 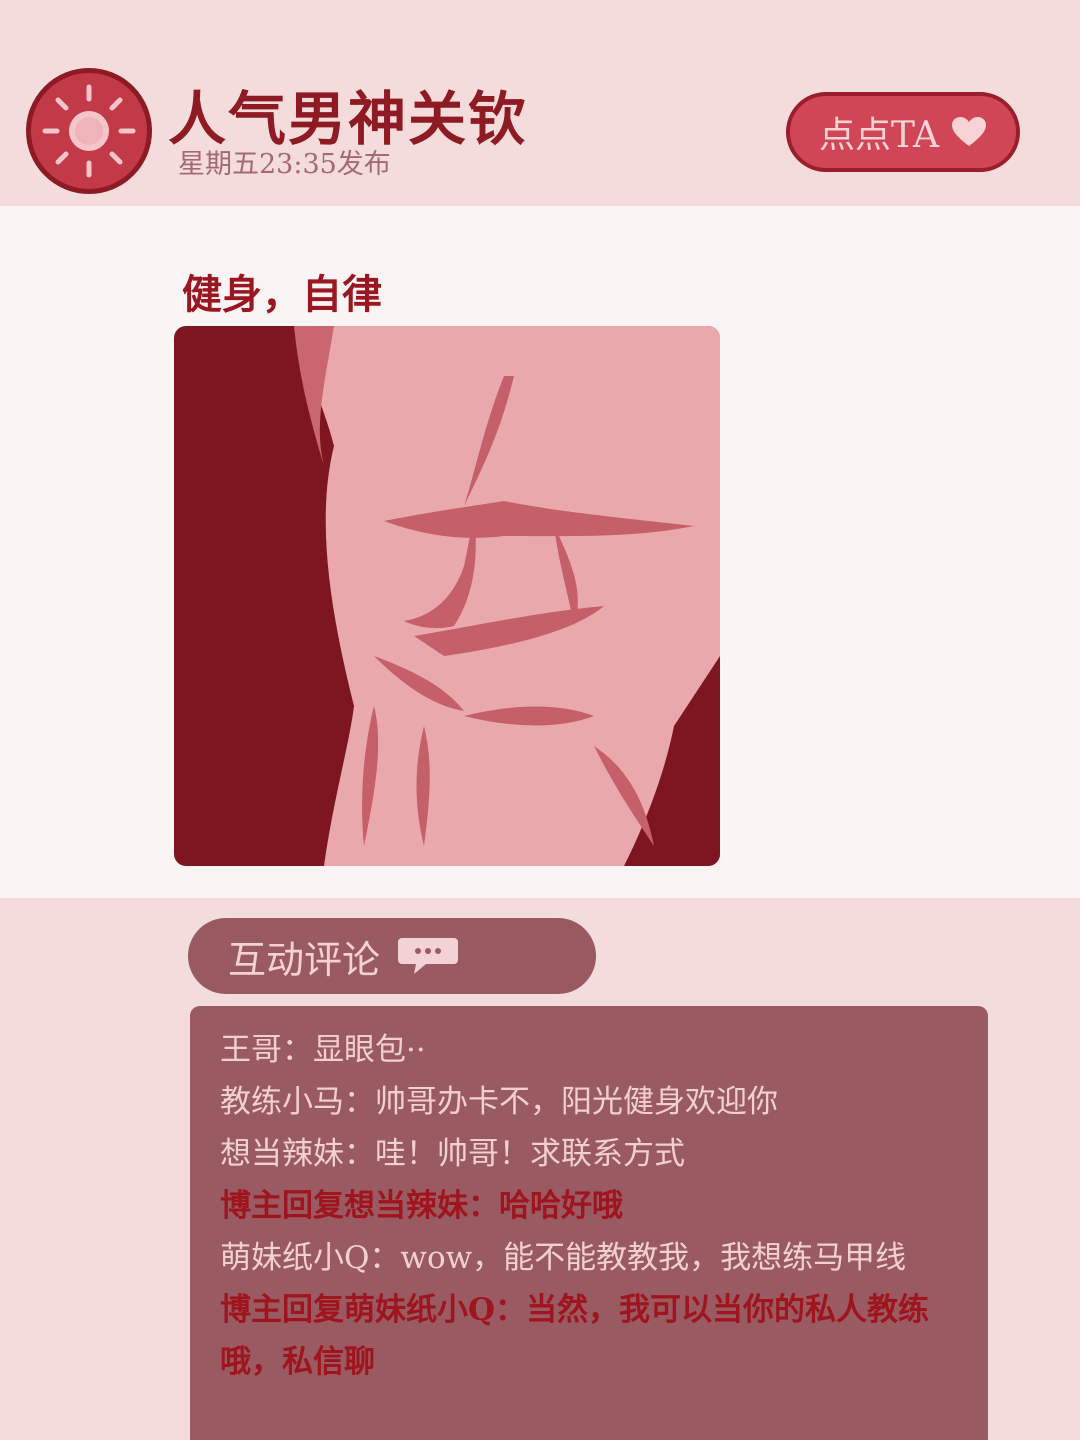 I want to click on author-reply: 博主回复想当辣妹：哈哈好哦, so click(x=589, y=1206).